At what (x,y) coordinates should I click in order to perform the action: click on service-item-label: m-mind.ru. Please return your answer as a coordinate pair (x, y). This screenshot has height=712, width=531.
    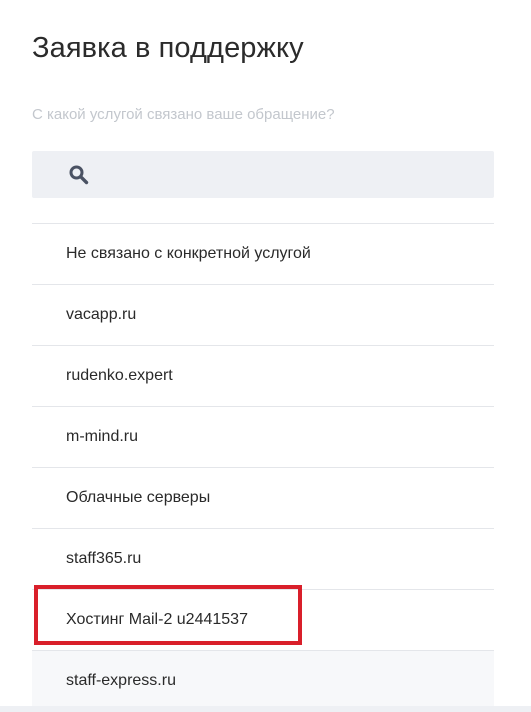
    Looking at the image, I should click on (102, 436).